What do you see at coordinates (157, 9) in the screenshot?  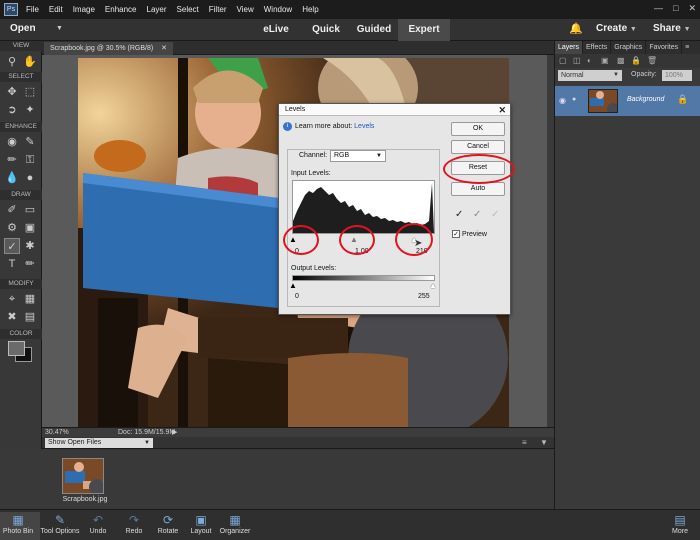 I see `menu-layer: Layer` at bounding box center [157, 9].